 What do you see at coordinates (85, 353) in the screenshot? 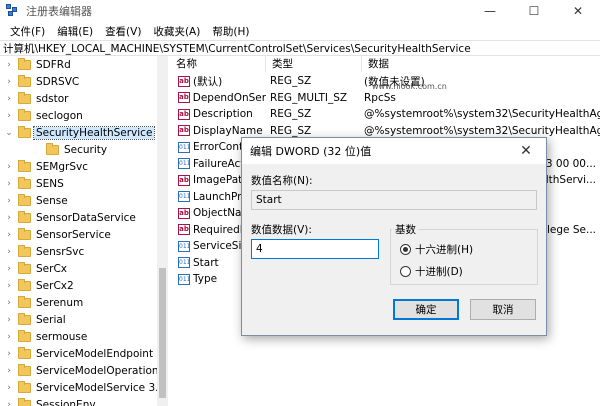
I see `tree-item: › ServiceModelEndpoint 3.0` at bounding box center [85, 353].